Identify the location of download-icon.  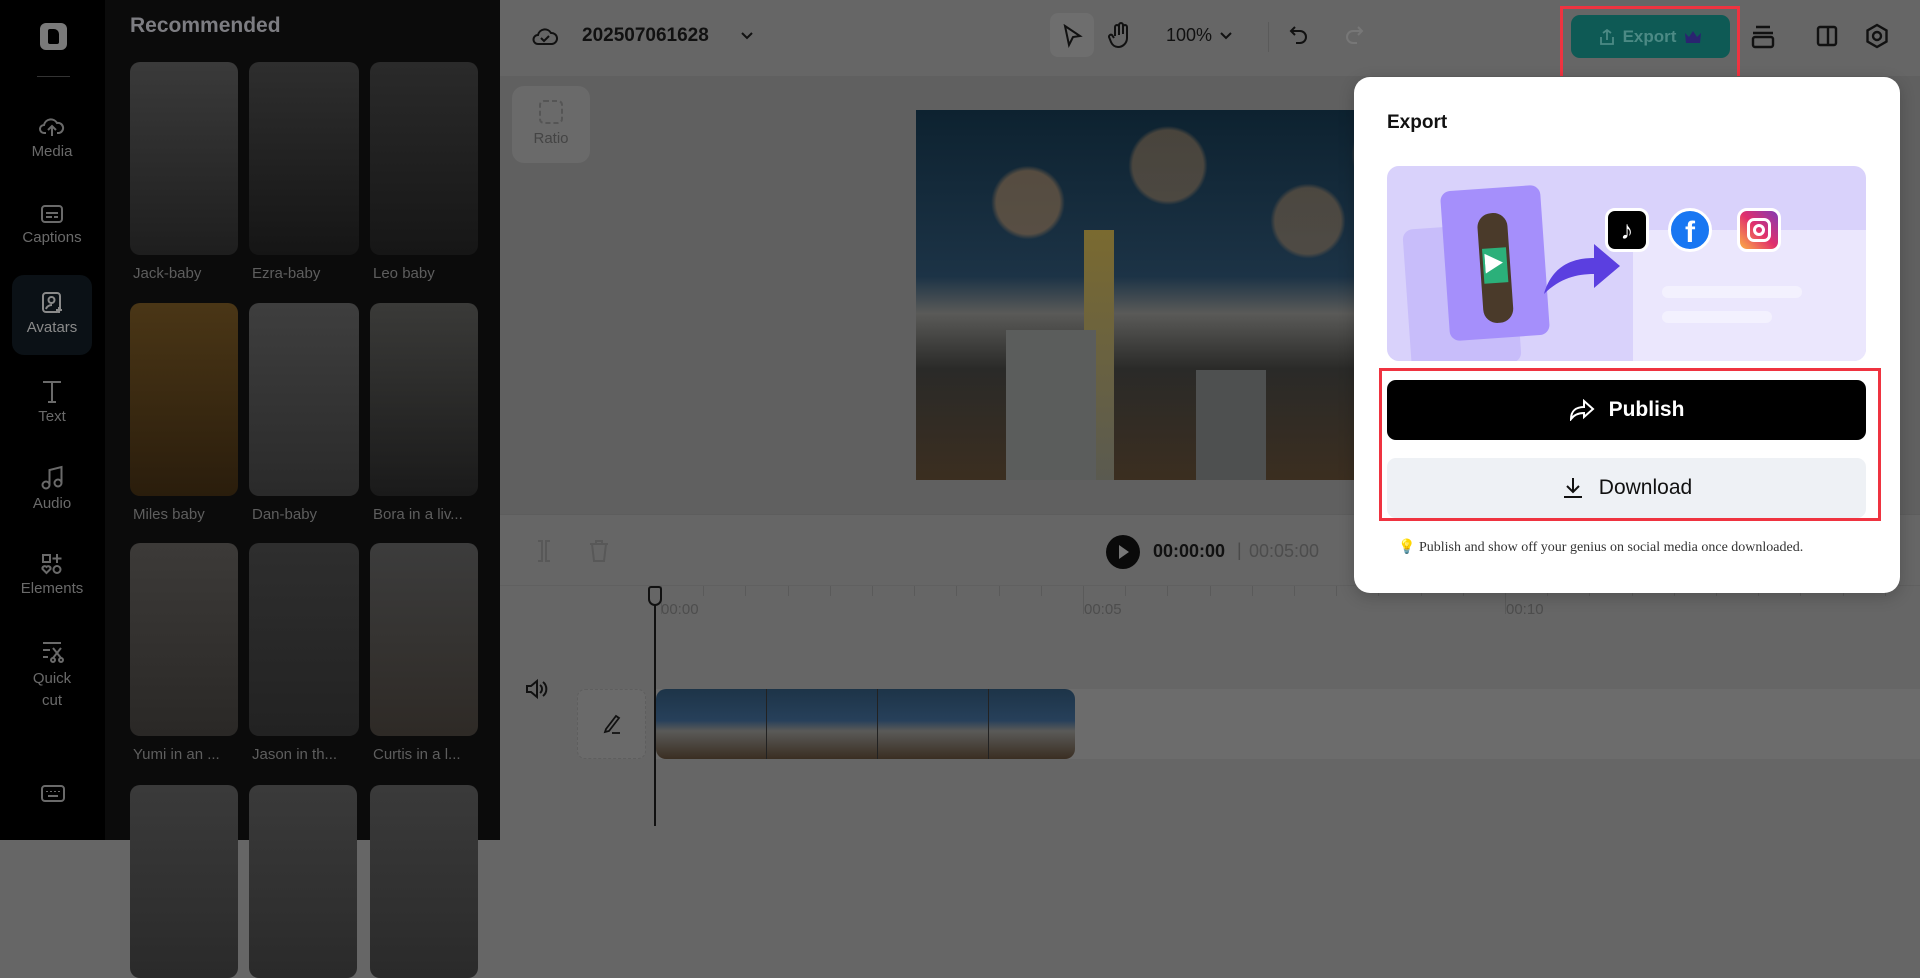
(1572, 488).